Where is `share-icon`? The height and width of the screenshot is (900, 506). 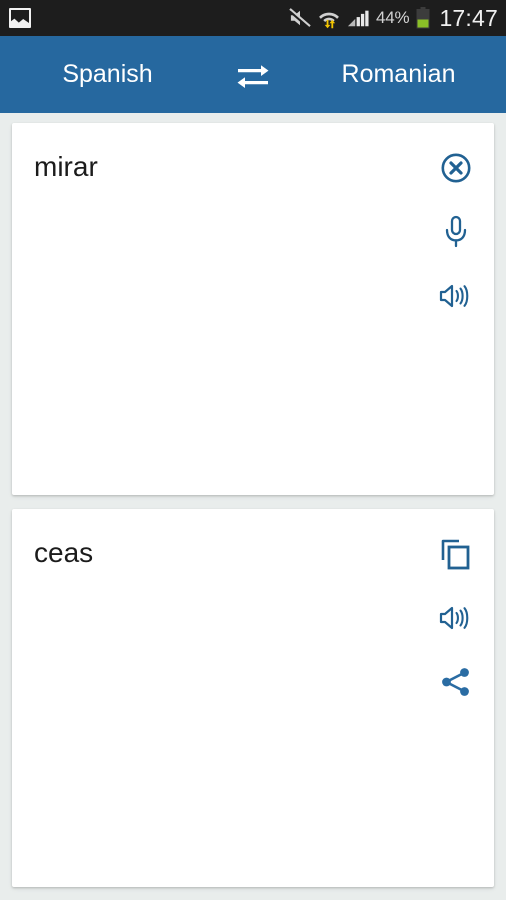
share-icon is located at coordinates (455, 682).